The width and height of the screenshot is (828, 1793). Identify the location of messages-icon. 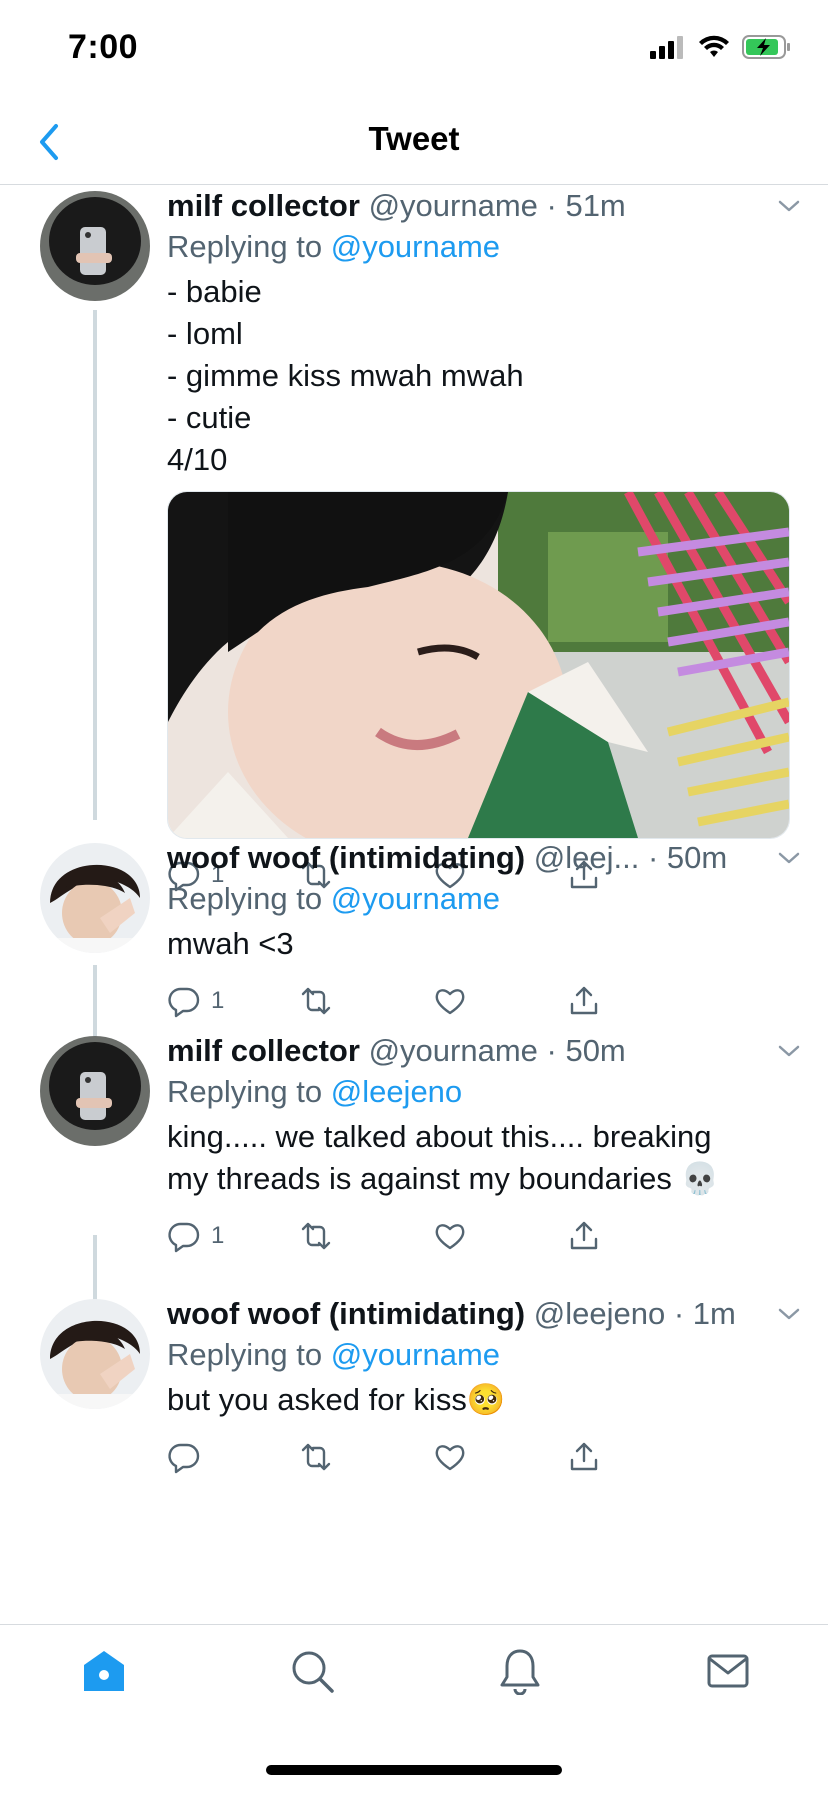
(728, 1671).